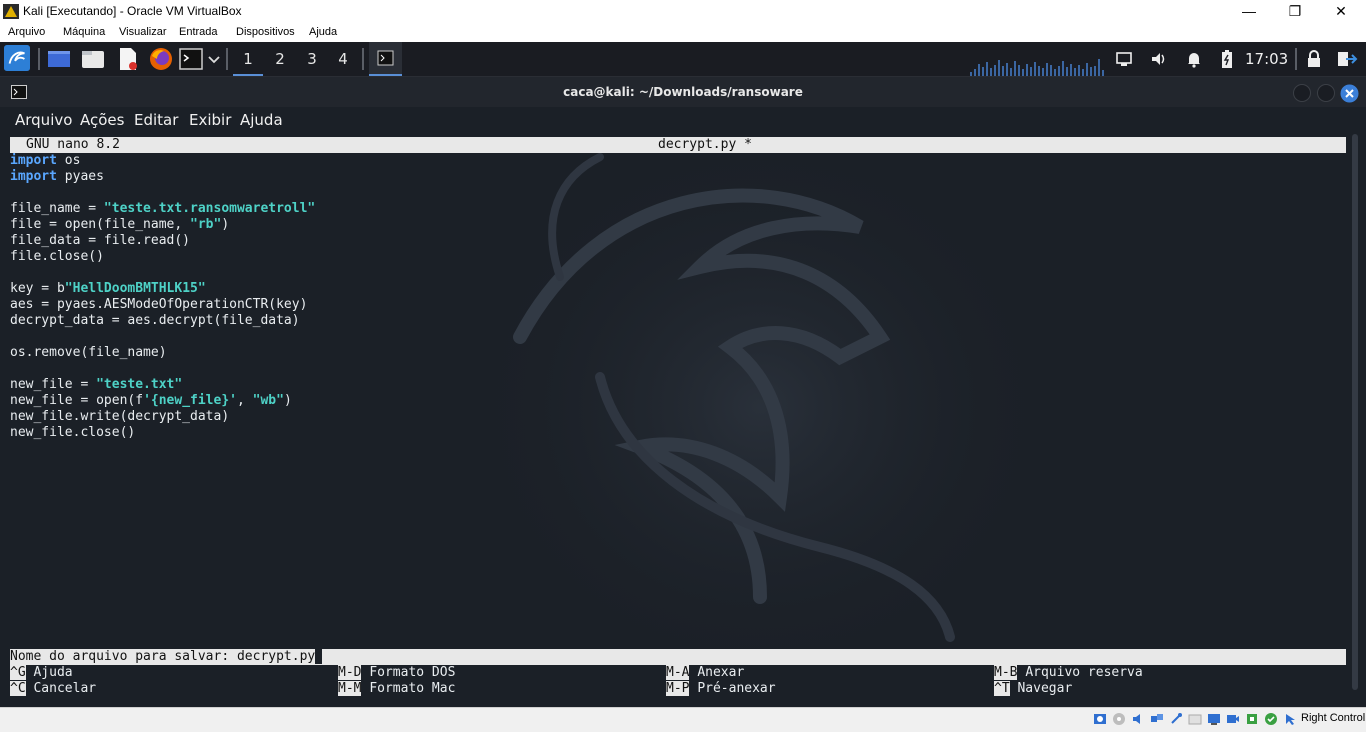 Image resolution: width=1366 pixels, height=732 pixels. What do you see at coordinates (705, 673) in the screenshot?
I see `shortcut-append: M-A Anexar` at bounding box center [705, 673].